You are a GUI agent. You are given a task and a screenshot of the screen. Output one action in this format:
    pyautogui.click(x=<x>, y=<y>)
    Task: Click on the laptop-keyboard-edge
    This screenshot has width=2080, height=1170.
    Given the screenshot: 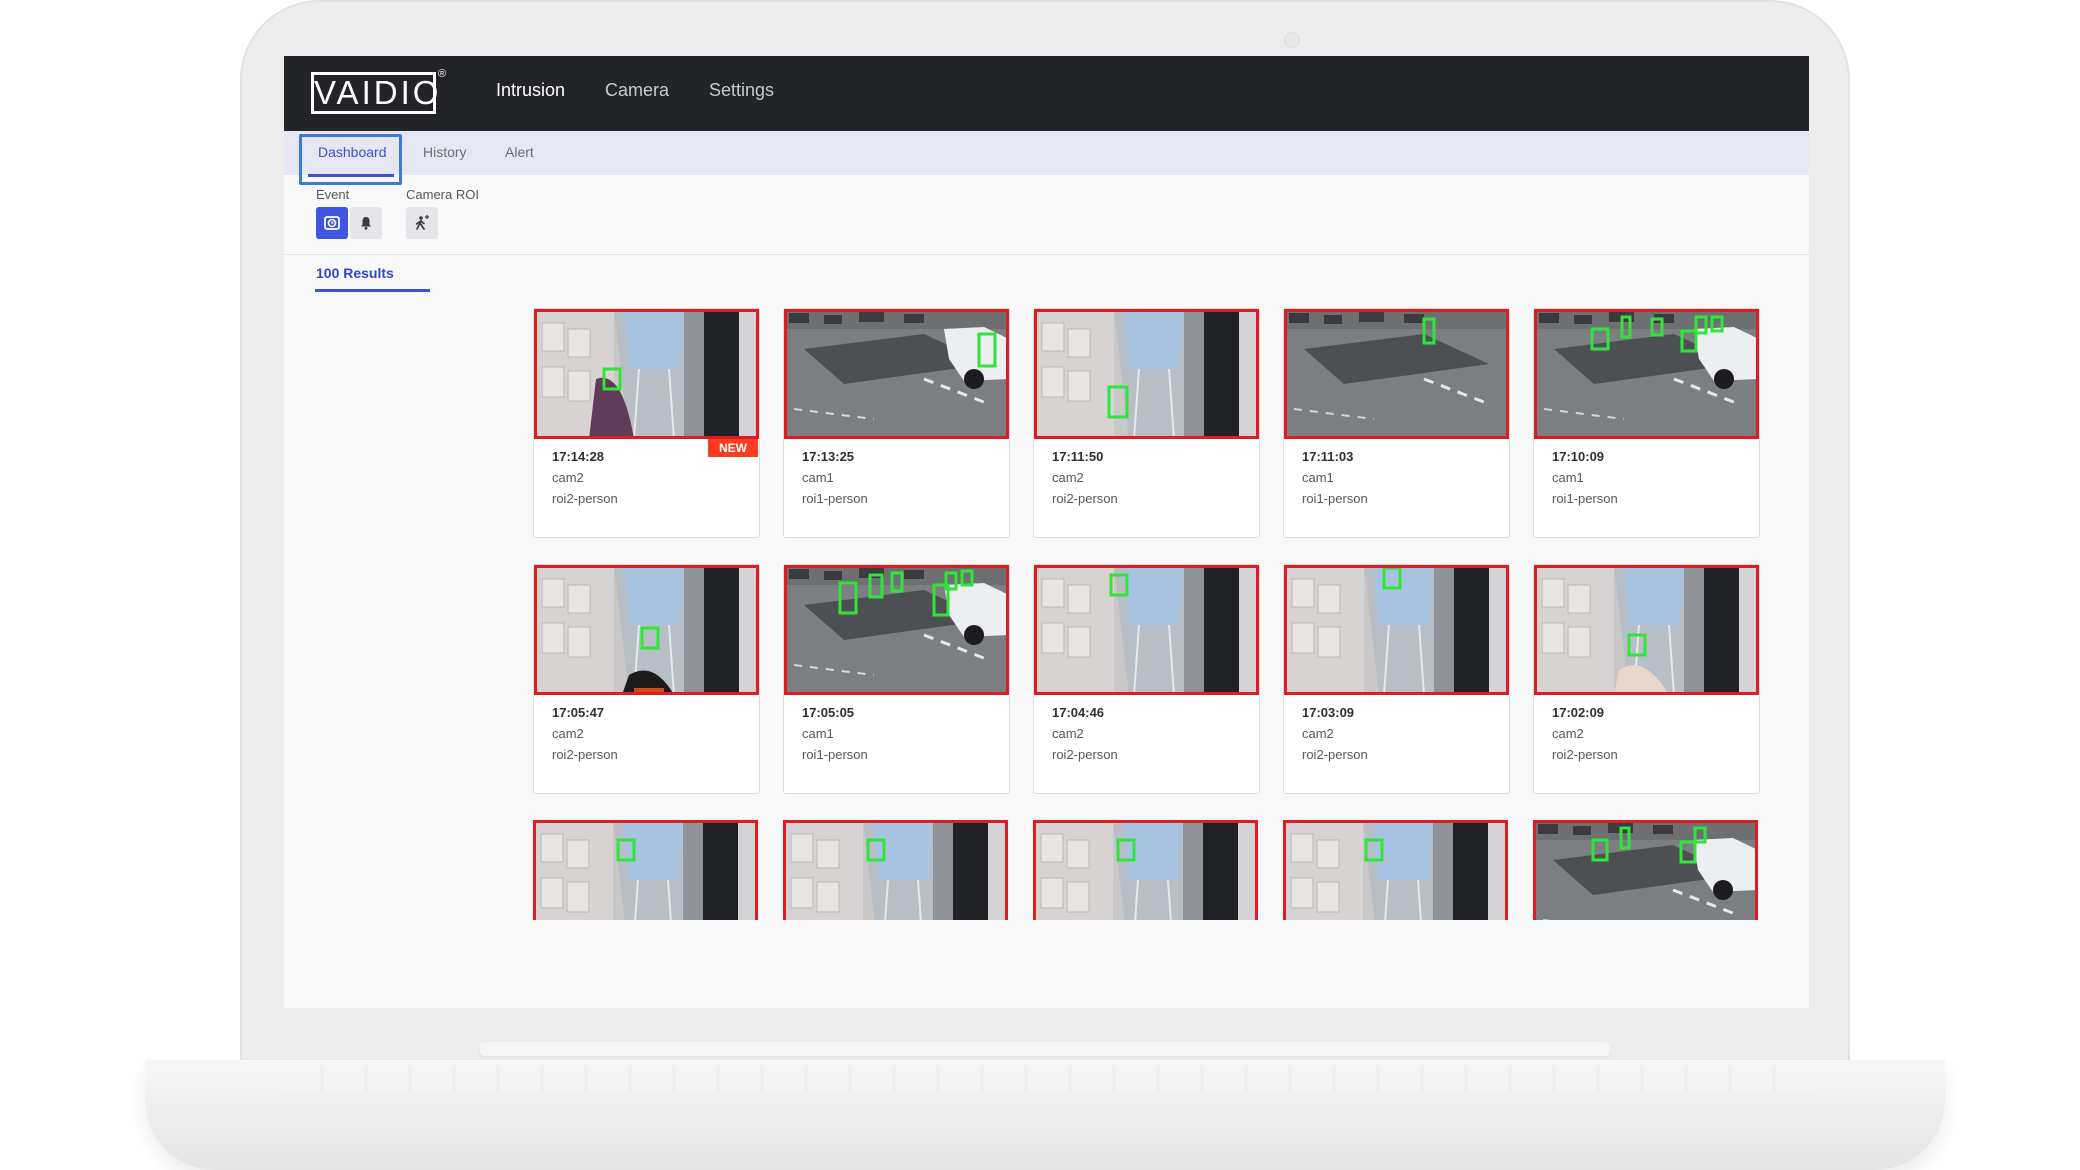 What is the action you would take?
    pyautogui.click(x=1045, y=1079)
    